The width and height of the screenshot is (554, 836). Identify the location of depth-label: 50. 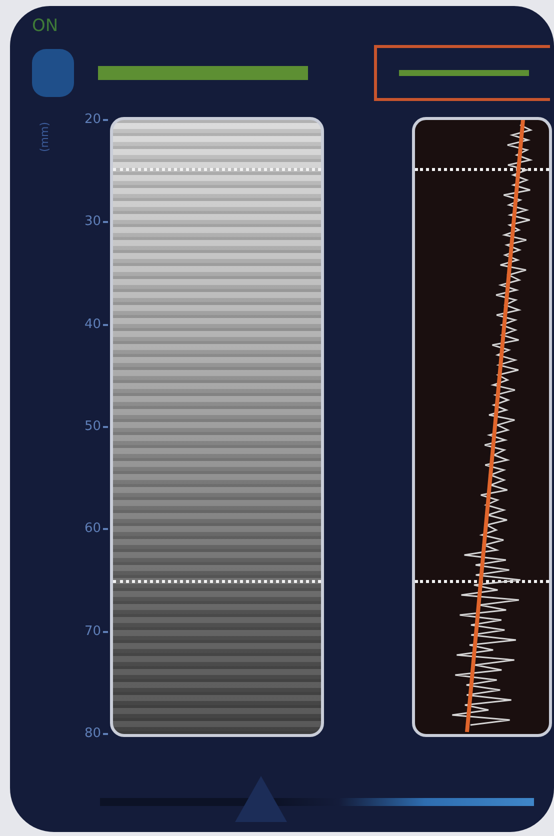
(92, 426).